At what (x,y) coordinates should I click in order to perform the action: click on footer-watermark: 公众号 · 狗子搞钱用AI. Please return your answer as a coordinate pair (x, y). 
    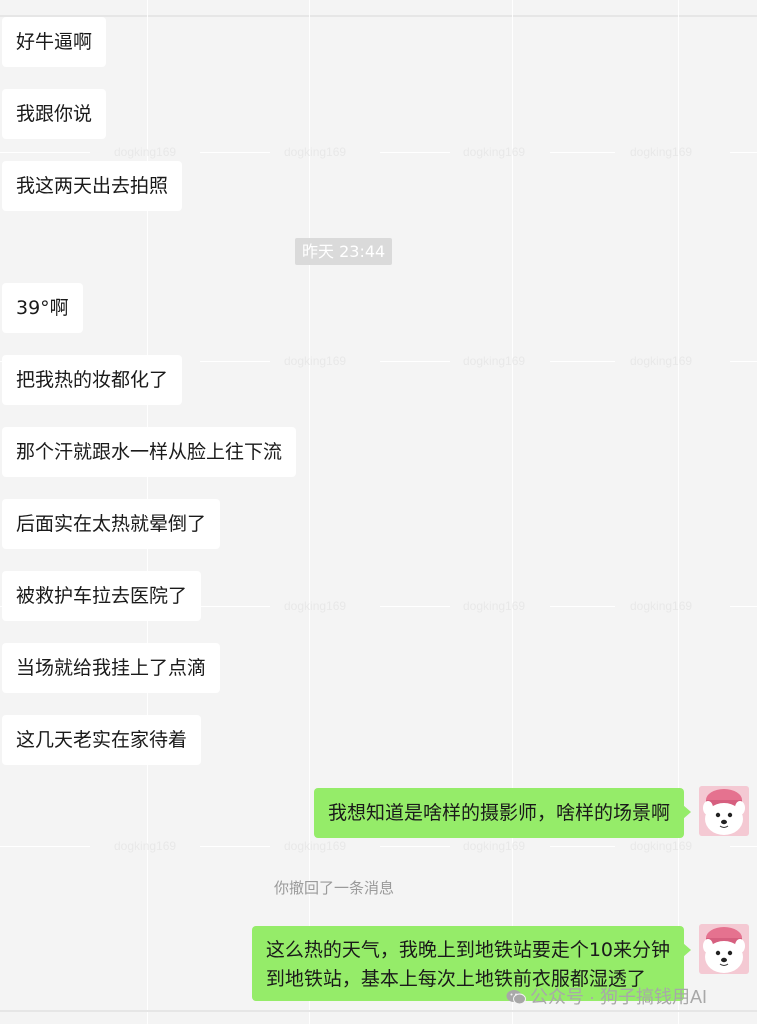
    Looking at the image, I should click on (606, 996).